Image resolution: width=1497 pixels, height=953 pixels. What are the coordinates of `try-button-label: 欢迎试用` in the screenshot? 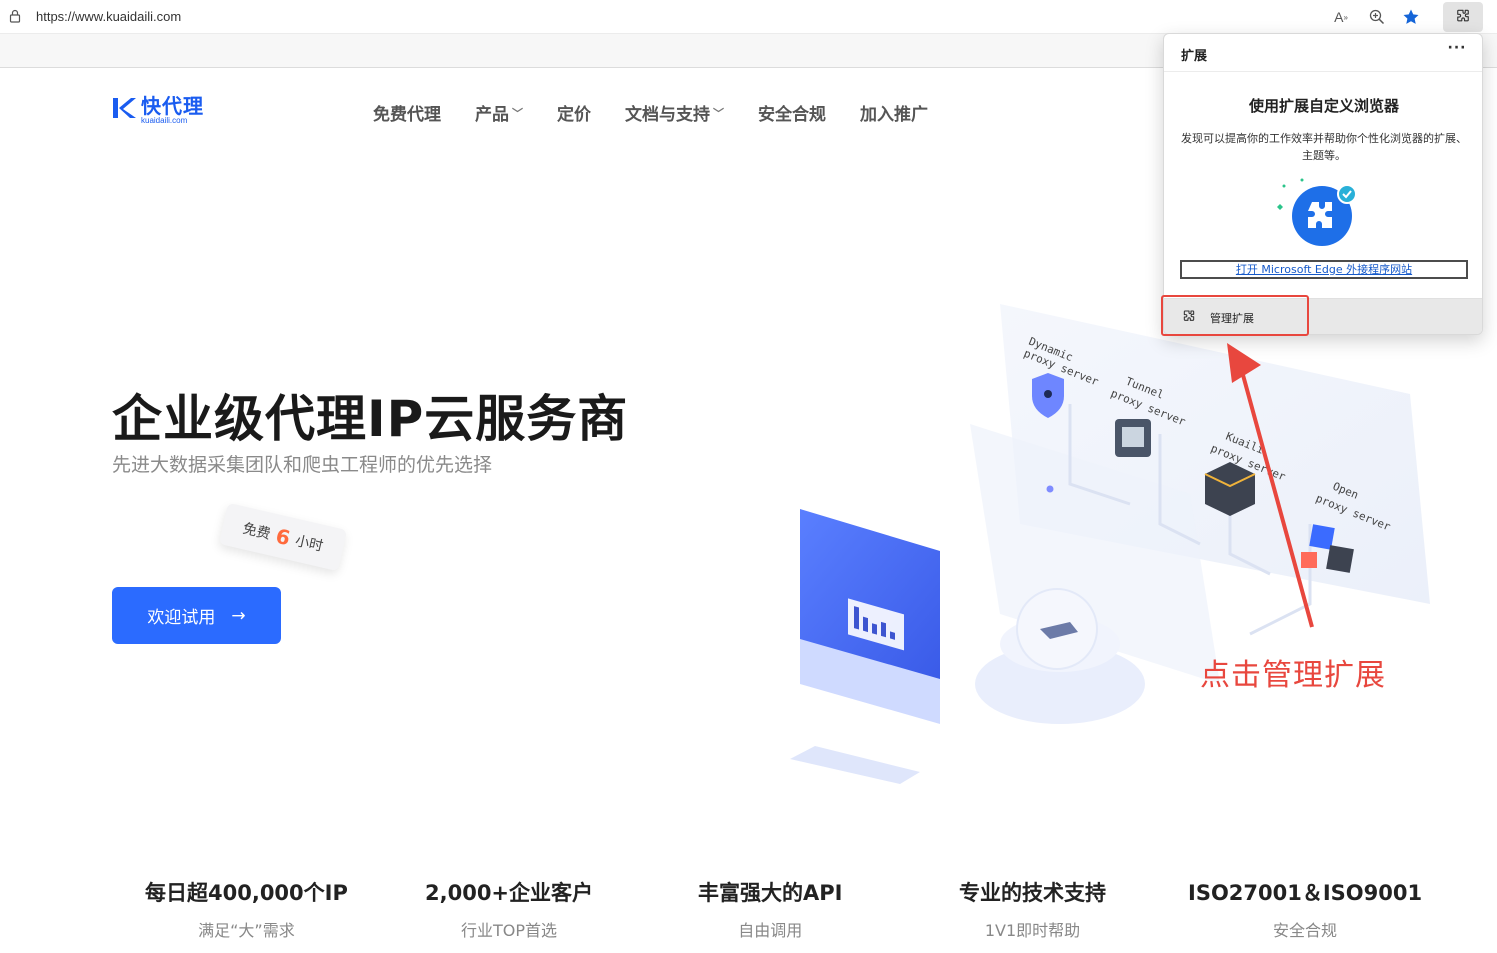 It's located at (181, 618).